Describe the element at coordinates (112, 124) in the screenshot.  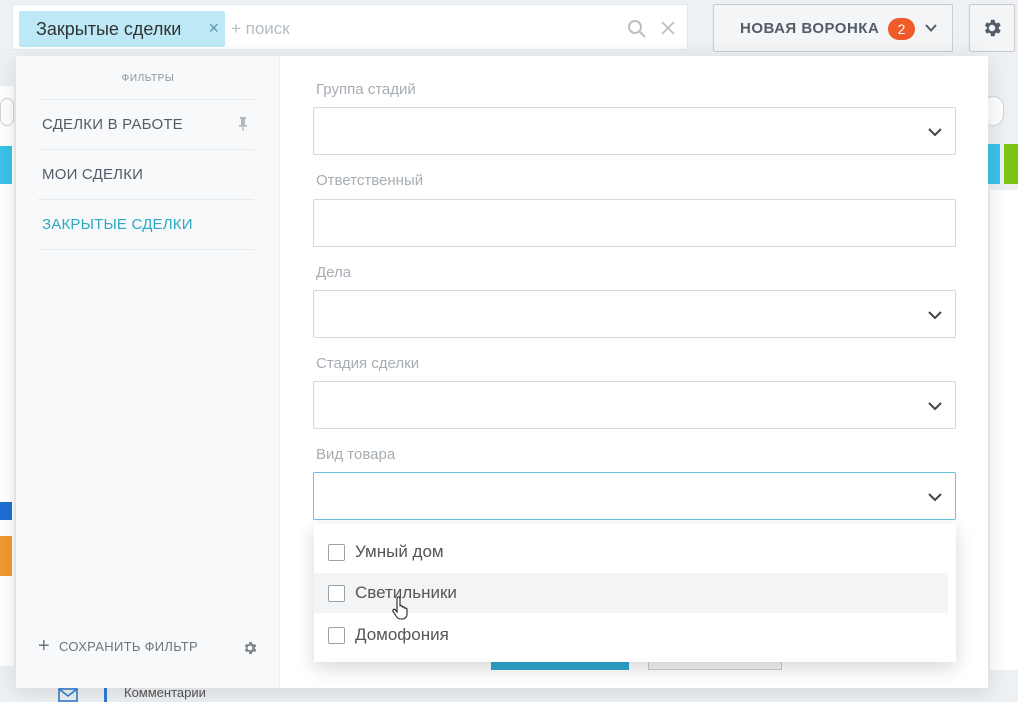
I see `sidebar-item-label: СДЕЛКИ В РАБОТЕ` at that location.